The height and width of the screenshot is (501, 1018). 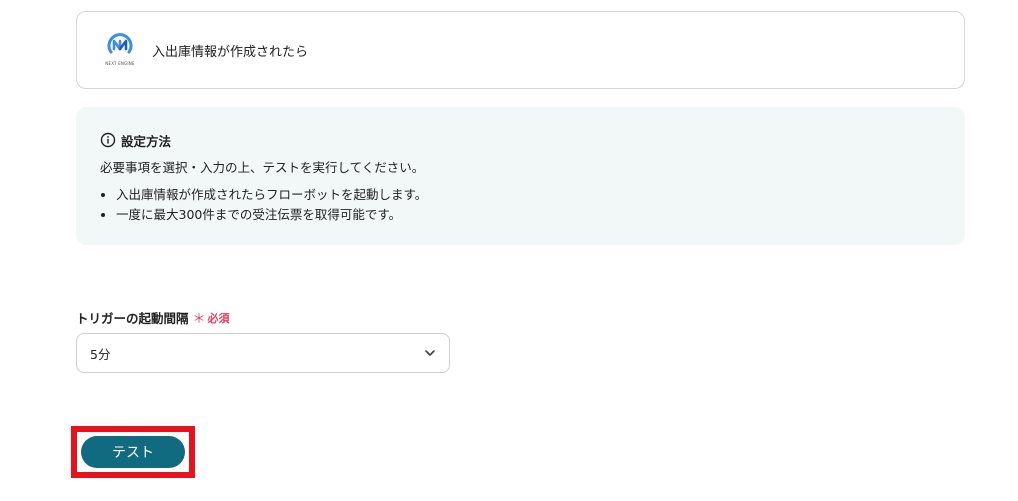 I want to click on next-engine-logo: NEXT ENGINE, so click(x=120, y=50).